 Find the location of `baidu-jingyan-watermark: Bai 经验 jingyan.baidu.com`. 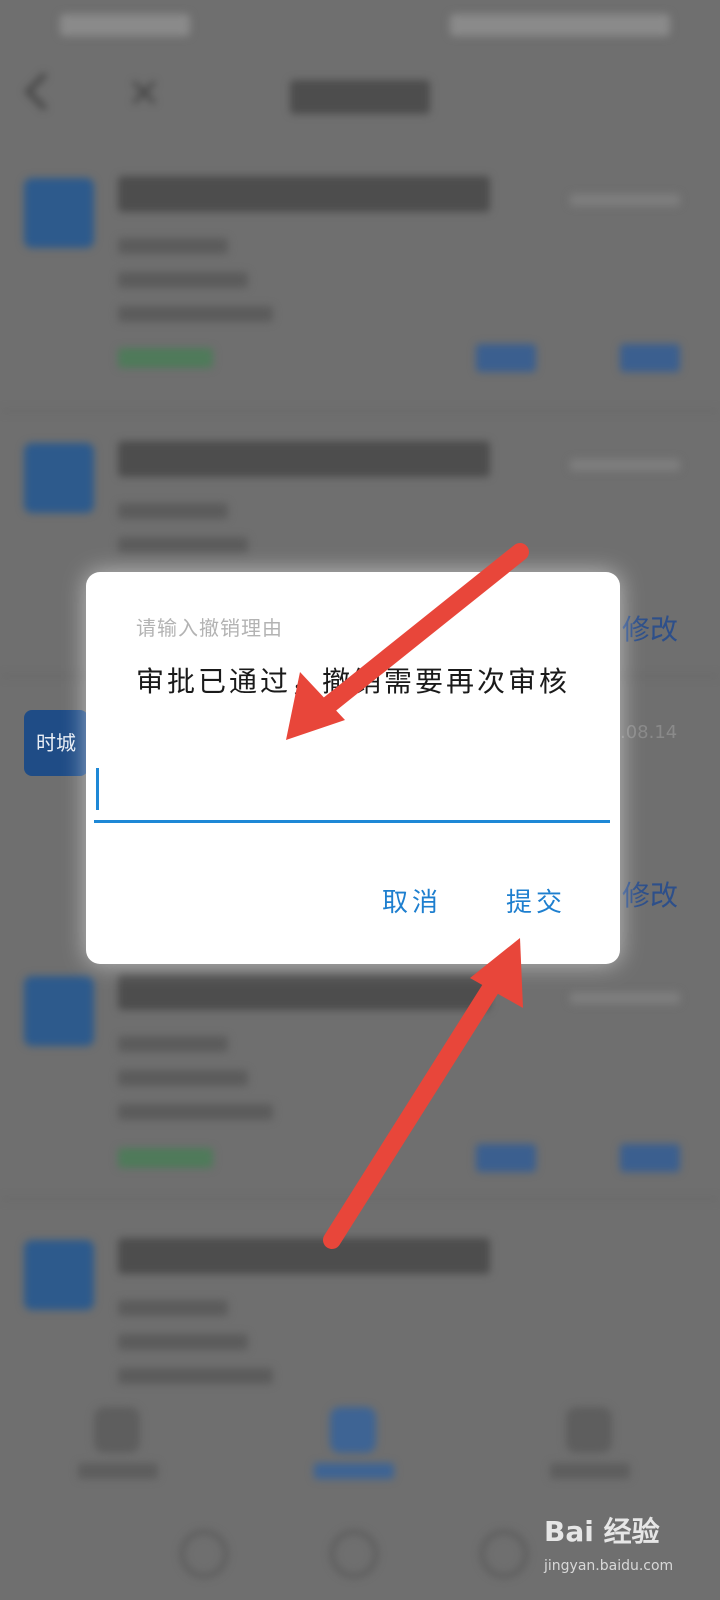

baidu-jingyan-watermark: Bai 经验 jingyan.baidu.com is located at coordinates (624, 1540).